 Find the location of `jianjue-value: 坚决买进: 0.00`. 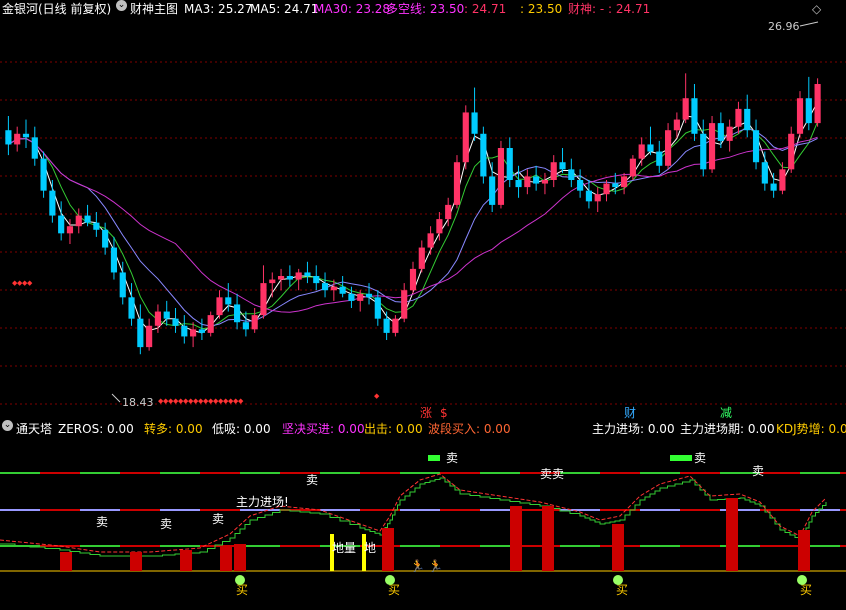

jianjue-value: 坚决买进: 0.00 is located at coordinates (323, 429).